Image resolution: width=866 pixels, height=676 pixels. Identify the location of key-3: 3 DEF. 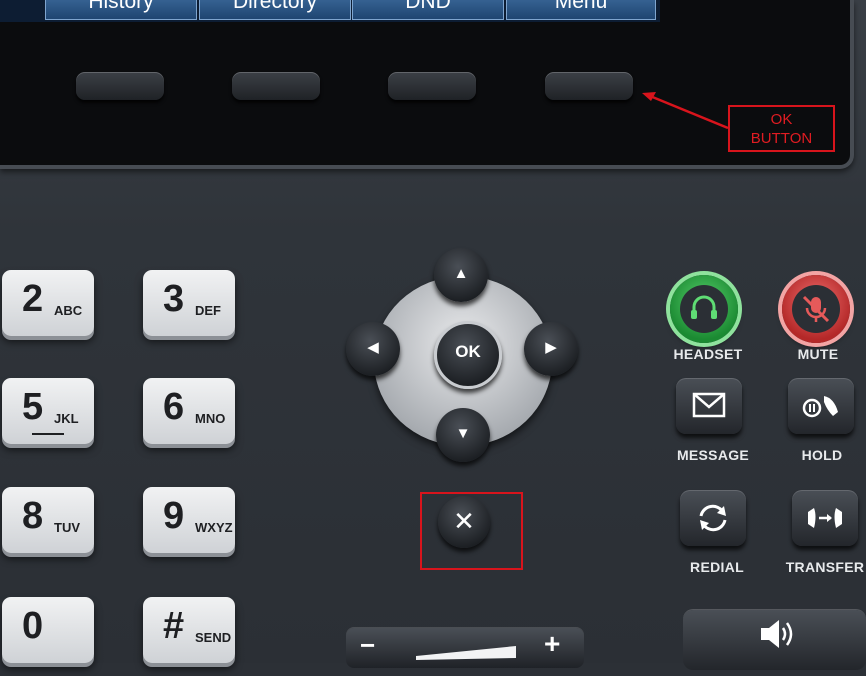
(189, 303).